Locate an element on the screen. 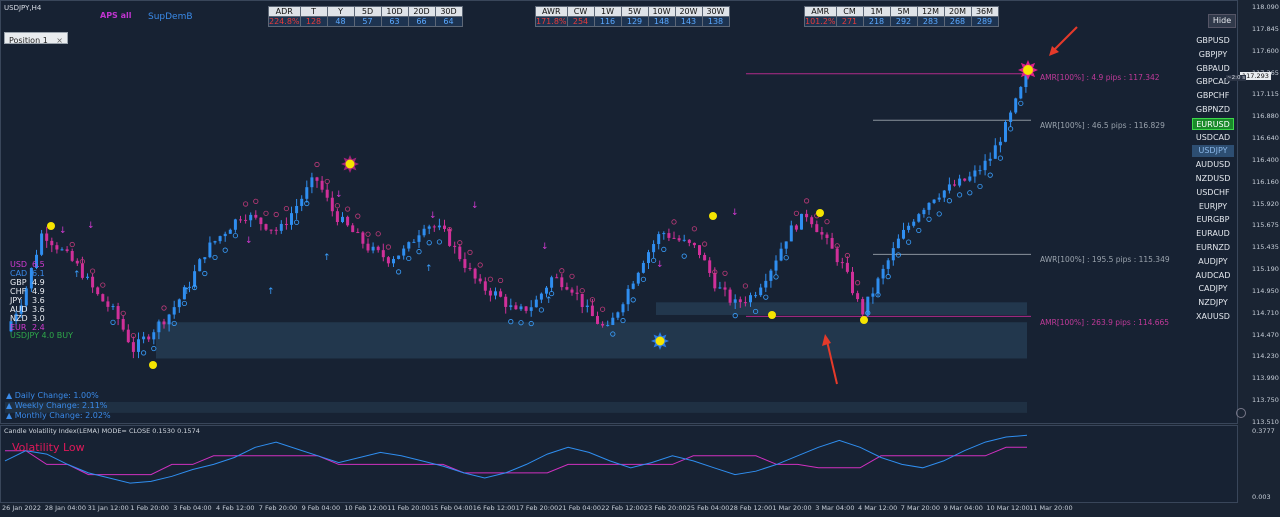 Image resolution: width=1280 pixels, height=517 pixels. stats-value-cell: 57 is located at coordinates (367, 21).